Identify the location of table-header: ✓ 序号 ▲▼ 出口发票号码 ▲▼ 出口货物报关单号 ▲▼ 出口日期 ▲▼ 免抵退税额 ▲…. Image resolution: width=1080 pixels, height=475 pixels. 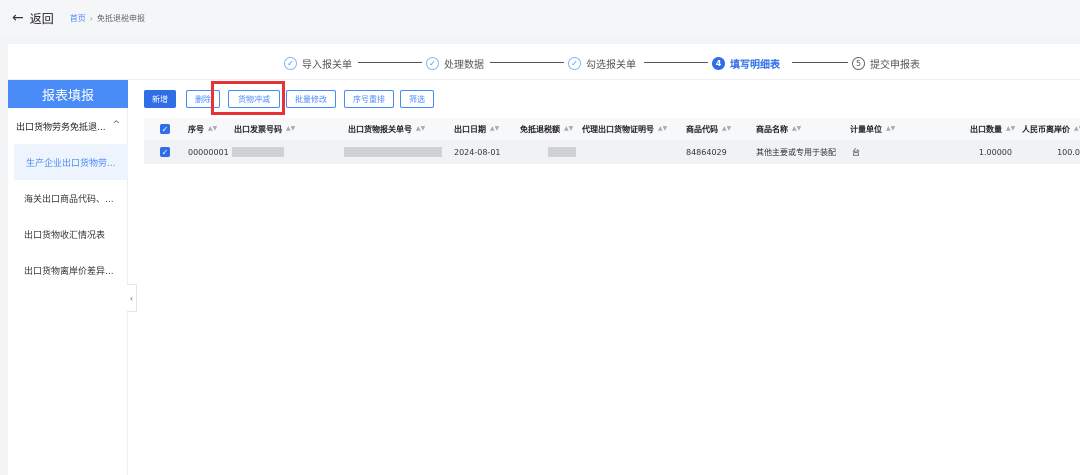
(612, 129).